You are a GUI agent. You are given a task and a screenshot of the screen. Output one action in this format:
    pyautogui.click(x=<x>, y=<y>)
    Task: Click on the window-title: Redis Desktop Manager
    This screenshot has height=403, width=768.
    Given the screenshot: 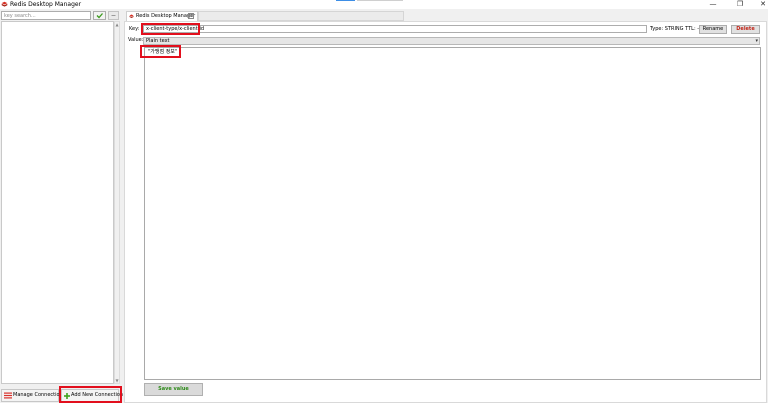 What is the action you would take?
    pyautogui.click(x=46, y=4)
    